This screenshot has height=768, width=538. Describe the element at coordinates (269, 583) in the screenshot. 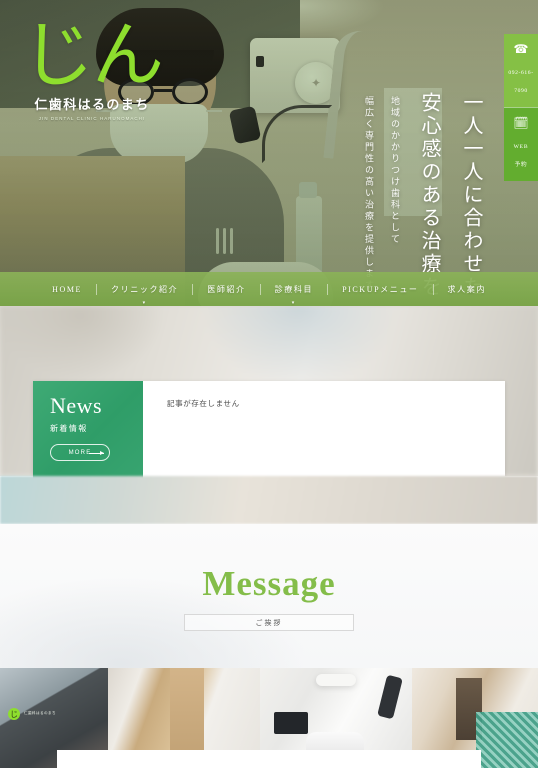

I see `message-title: Message` at that location.